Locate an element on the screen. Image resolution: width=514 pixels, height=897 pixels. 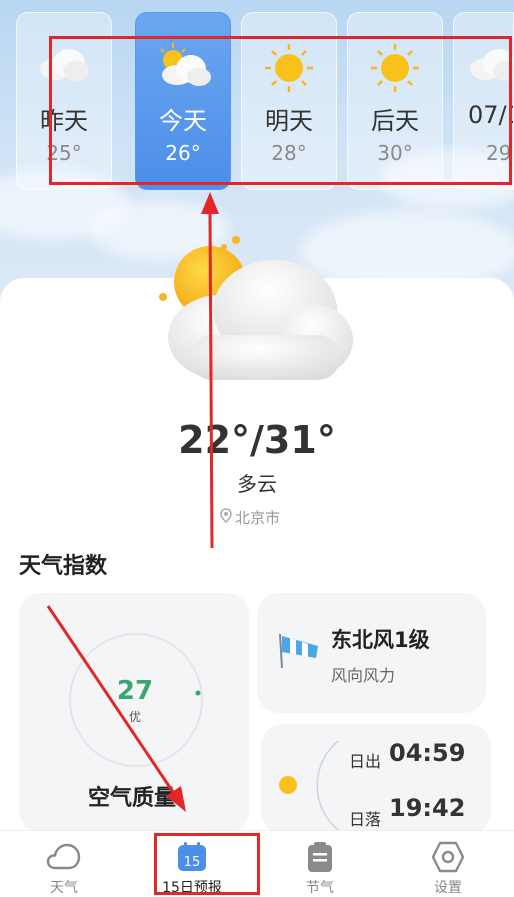
air-quality-label: 空气质量 is located at coordinates (132, 798).